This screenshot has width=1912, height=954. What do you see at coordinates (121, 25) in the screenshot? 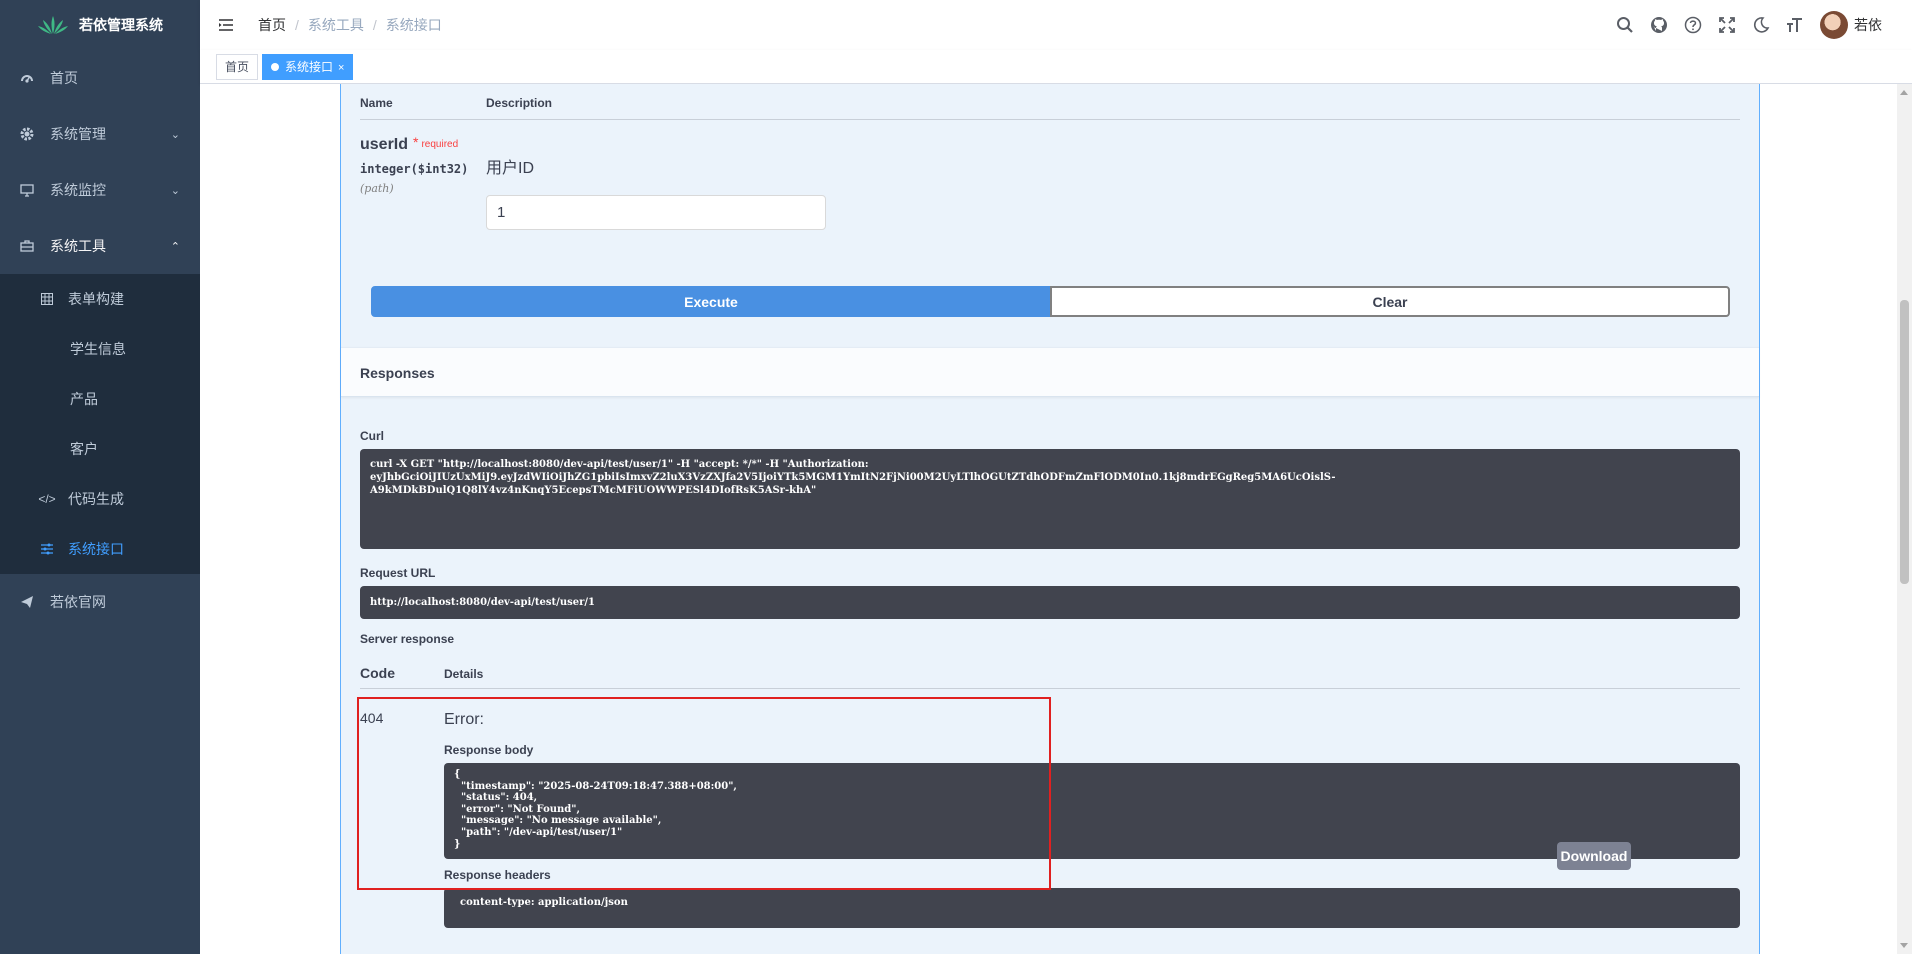
I see `sidebar-title: 若依管理系统` at bounding box center [121, 25].